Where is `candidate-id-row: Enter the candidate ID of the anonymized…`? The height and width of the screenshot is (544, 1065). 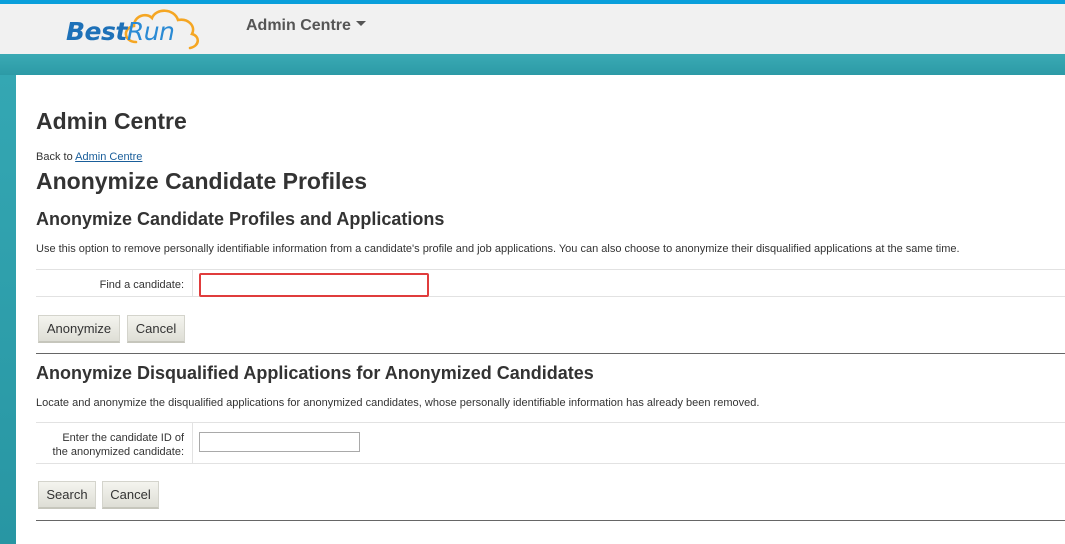
candidate-id-row: Enter the candidate ID of the anonymized… is located at coordinates (550, 443).